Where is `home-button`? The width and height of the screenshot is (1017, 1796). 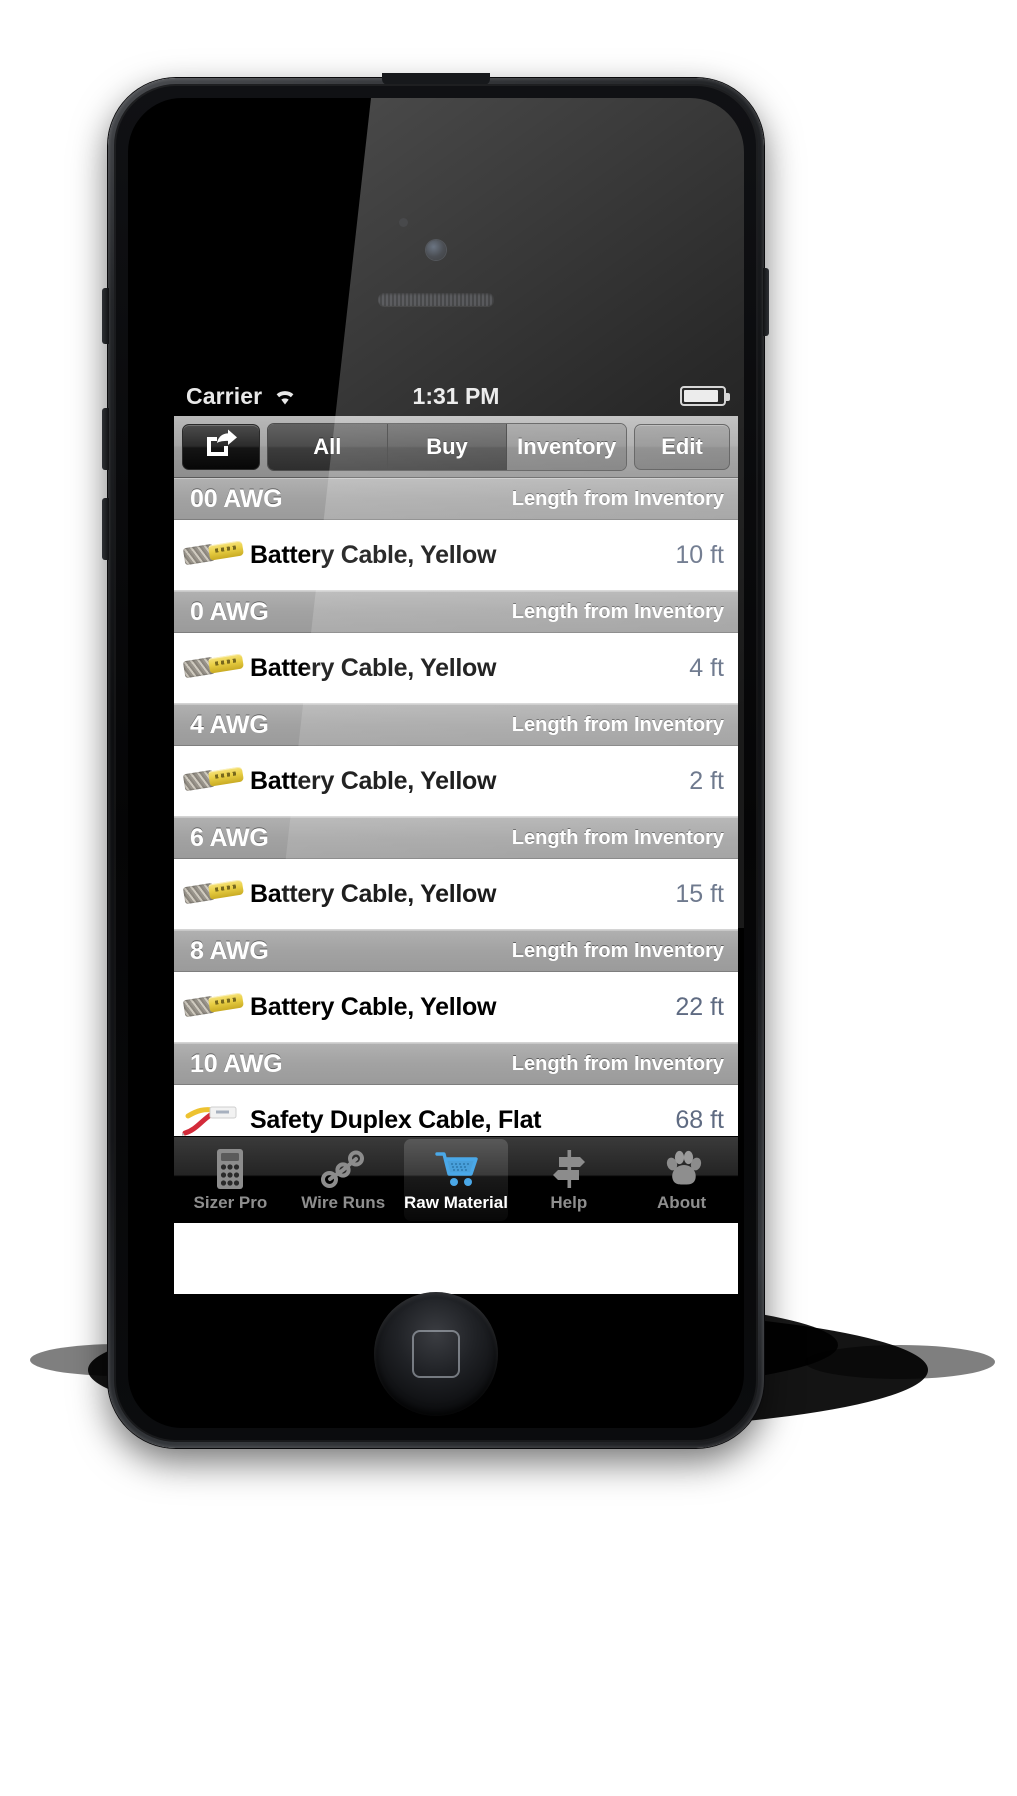 home-button is located at coordinates (436, 1354).